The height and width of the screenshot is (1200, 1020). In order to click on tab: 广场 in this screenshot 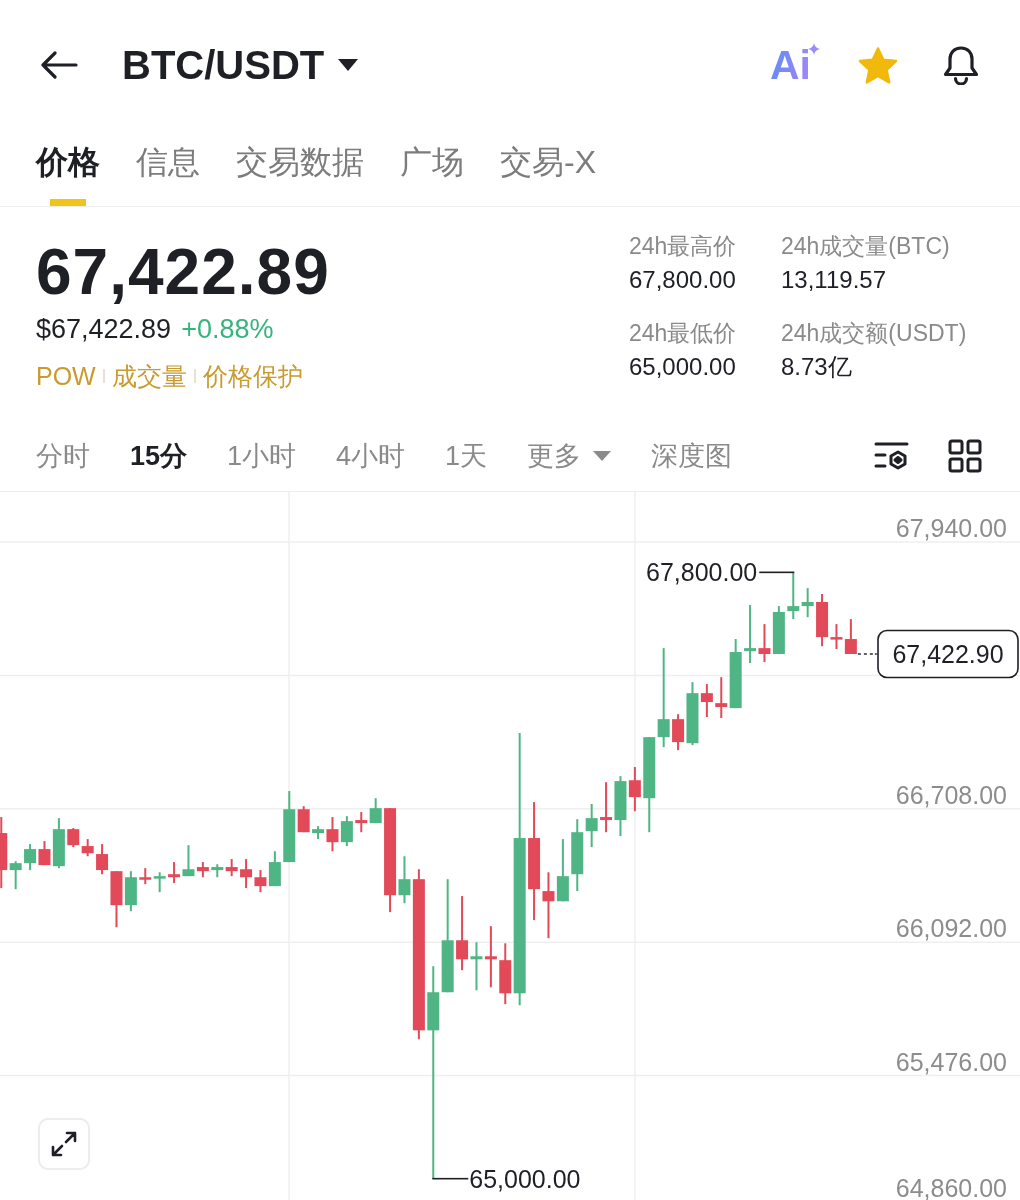, I will do `click(432, 168)`.